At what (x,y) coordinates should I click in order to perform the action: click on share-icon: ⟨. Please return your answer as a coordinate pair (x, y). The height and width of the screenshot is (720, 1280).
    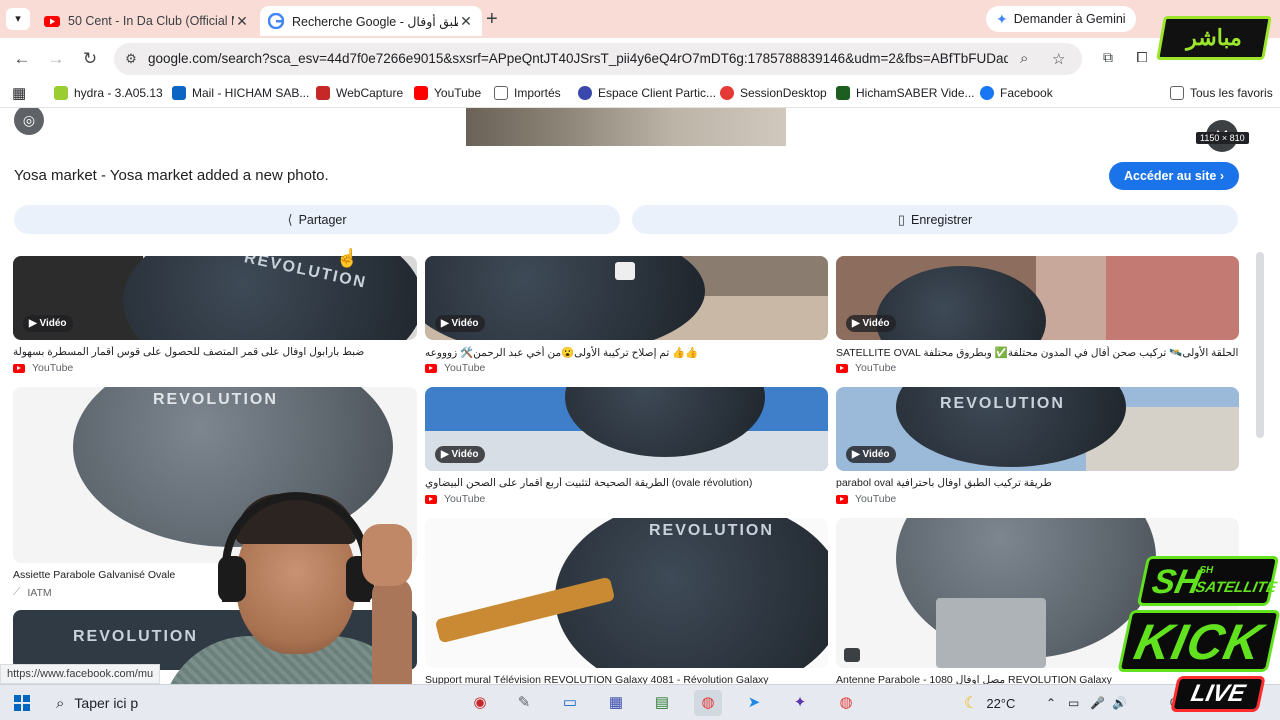
    Looking at the image, I should click on (290, 219).